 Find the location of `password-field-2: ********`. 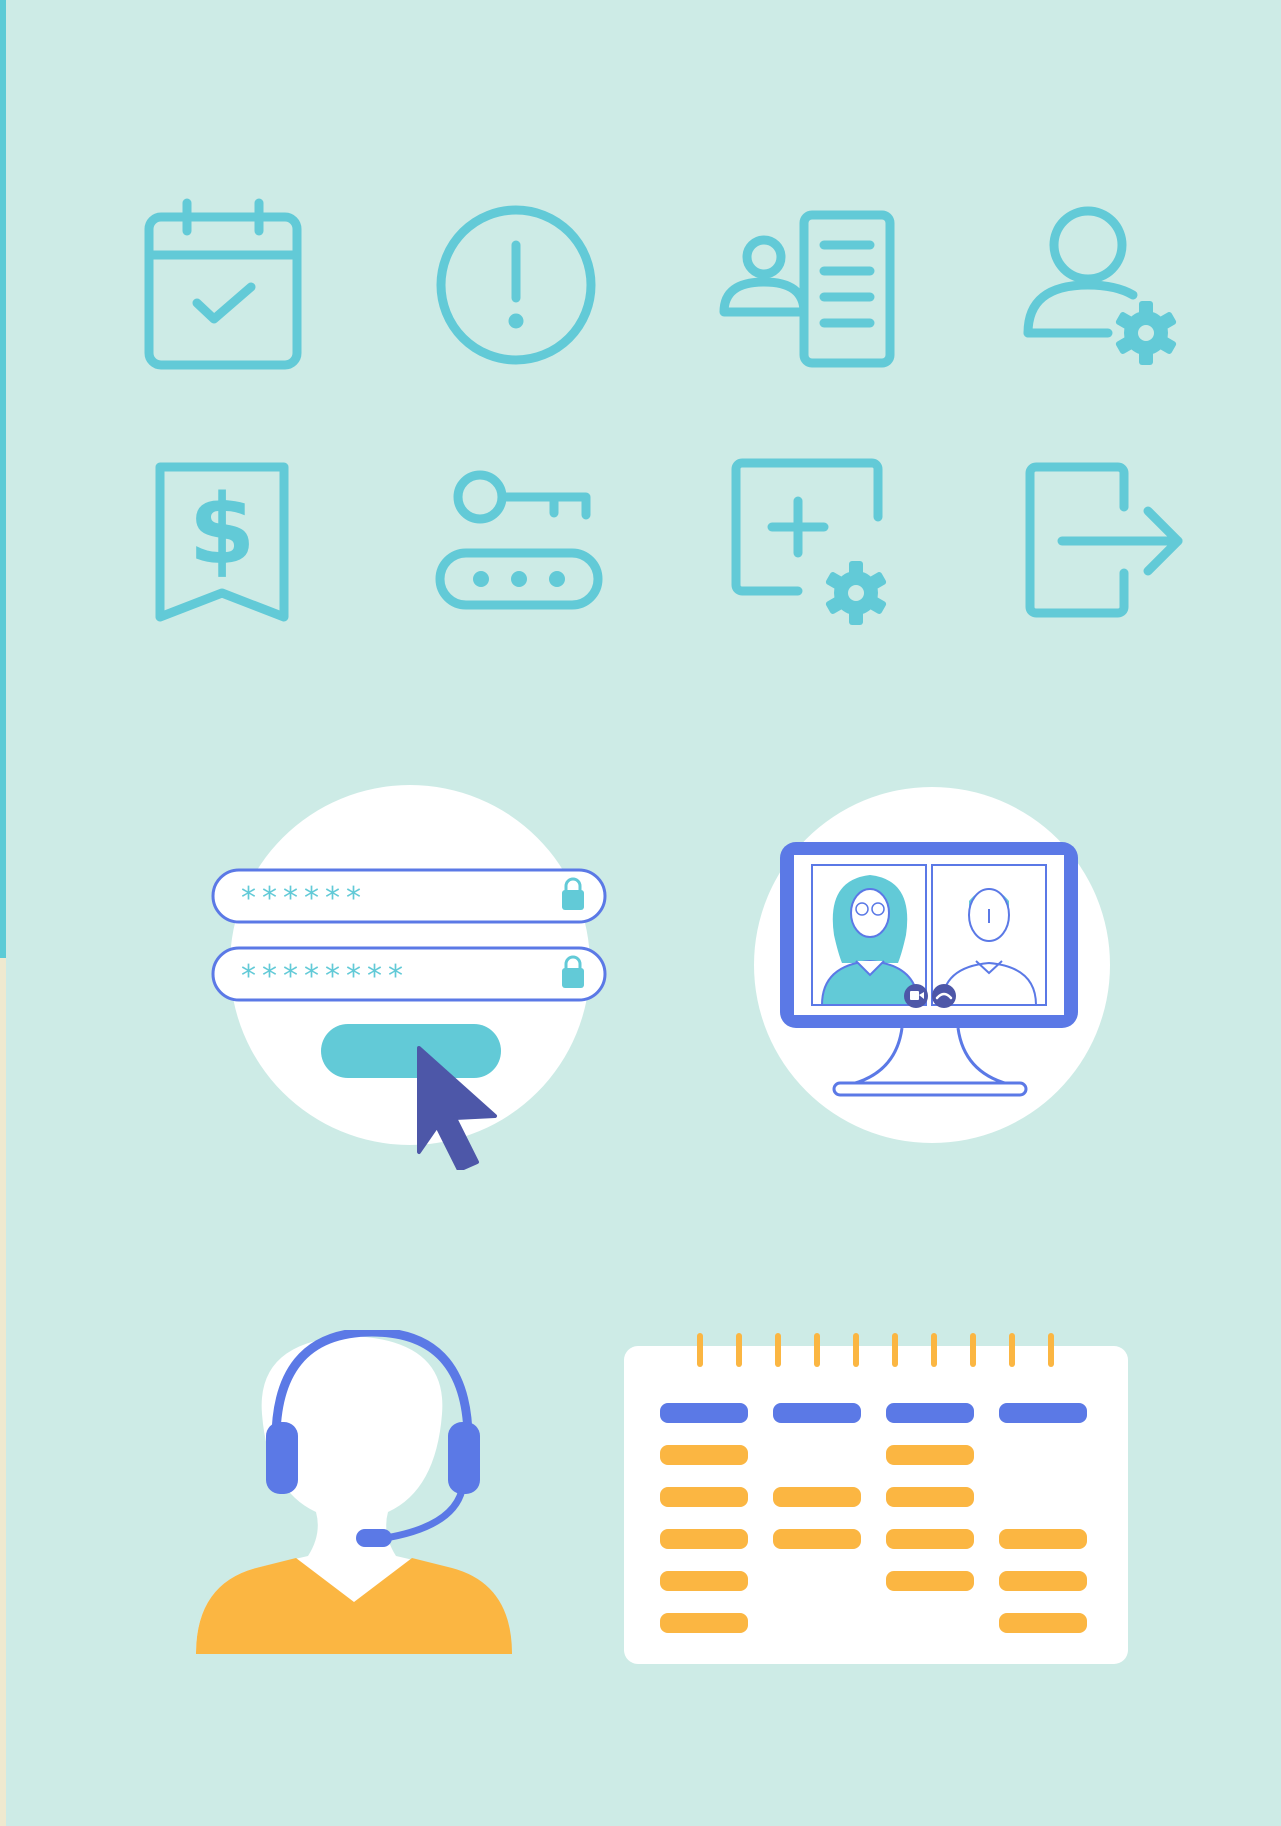

password-field-2: ******** is located at coordinates (409, 974).